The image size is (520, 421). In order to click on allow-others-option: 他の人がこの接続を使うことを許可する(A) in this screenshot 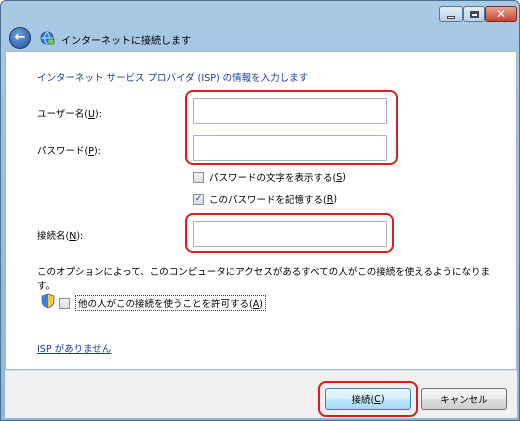, I will do `click(162, 303)`.